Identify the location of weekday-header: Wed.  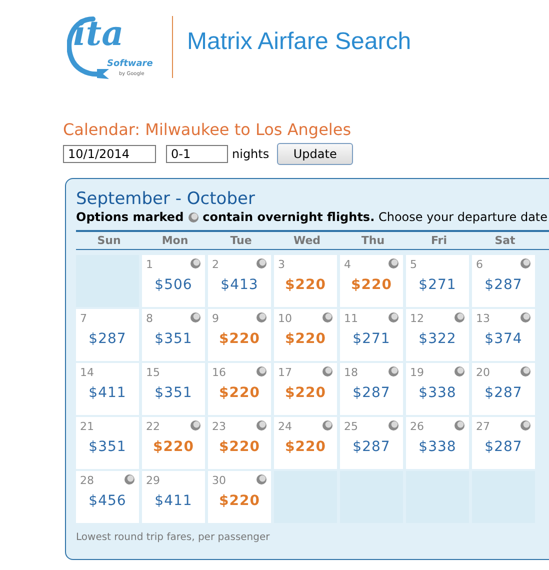
(307, 240).